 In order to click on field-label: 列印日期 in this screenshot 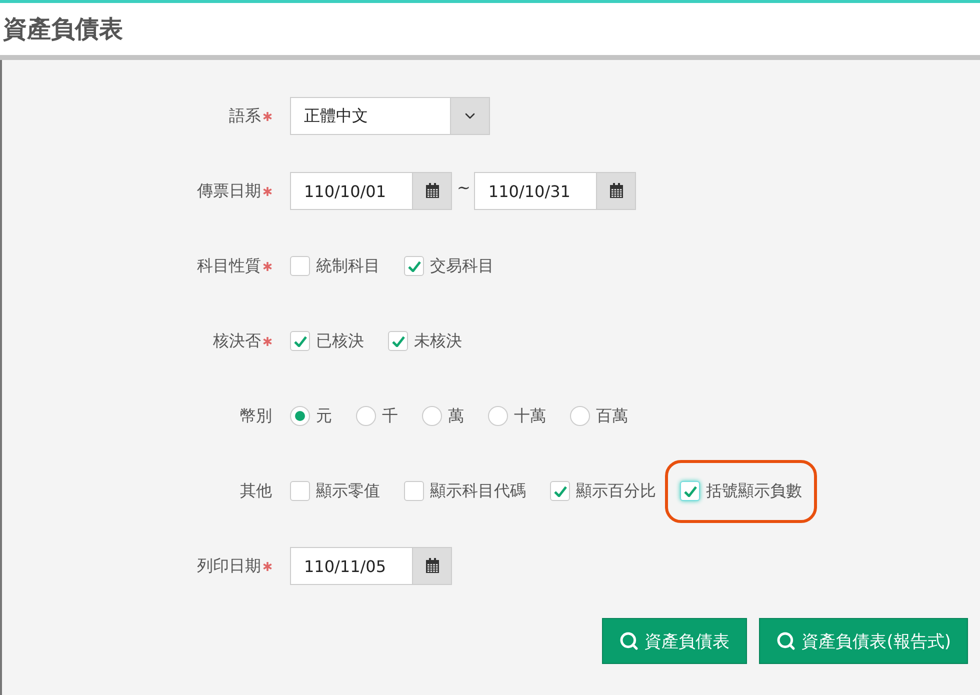, I will do `click(229, 566)`.